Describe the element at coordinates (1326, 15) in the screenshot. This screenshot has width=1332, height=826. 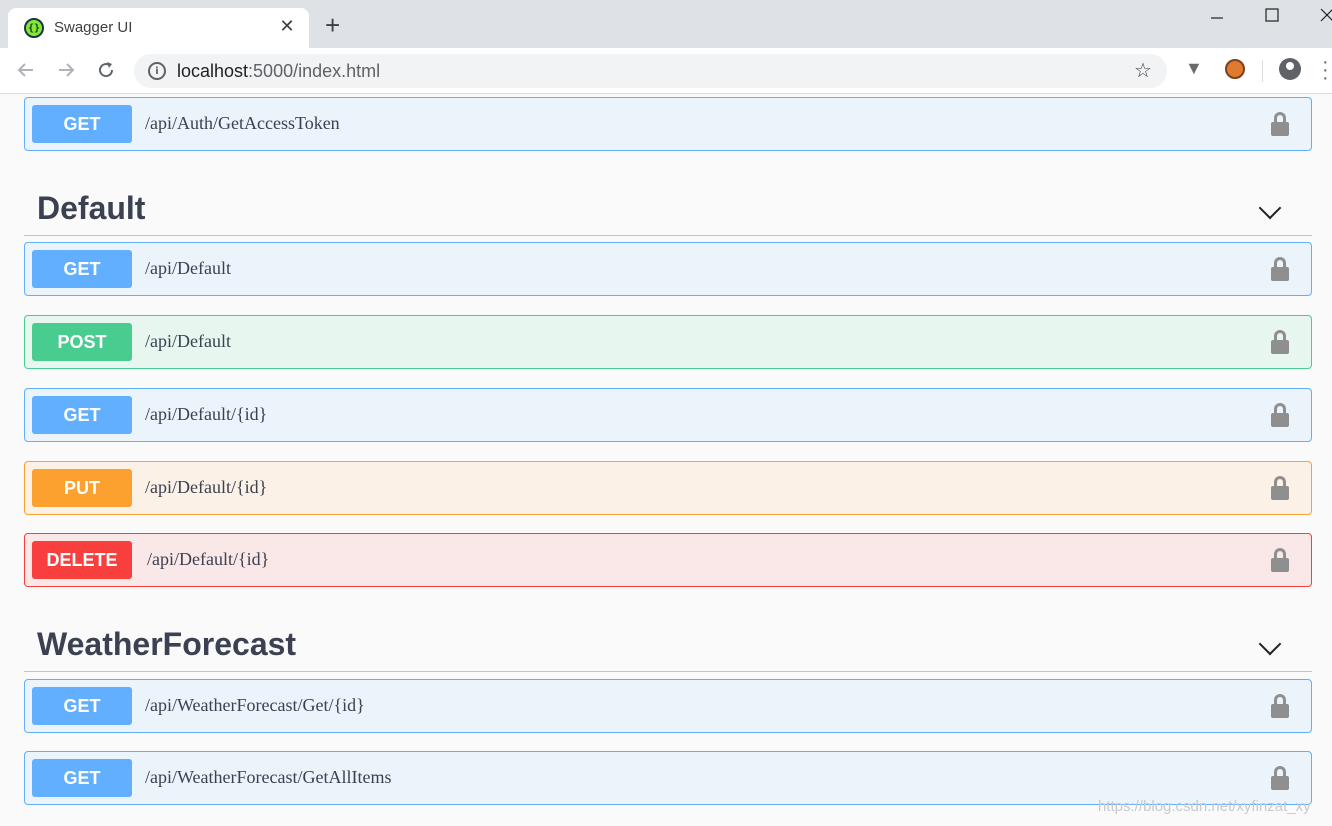
I see `close-icon` at that location.